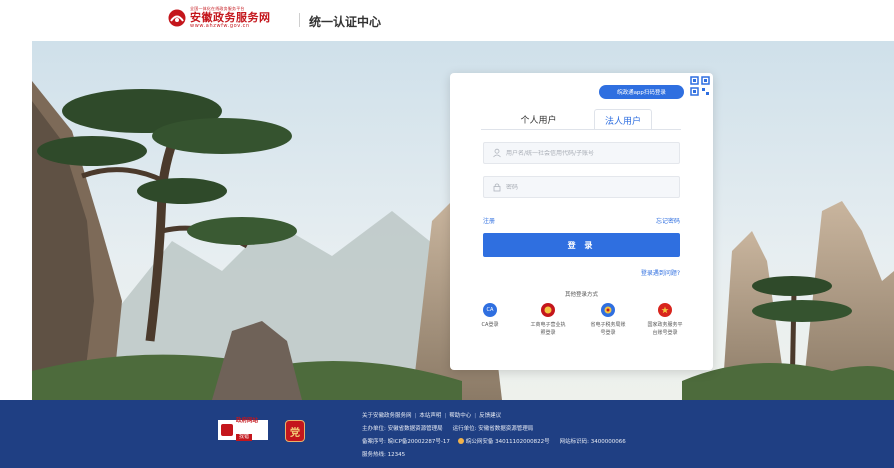 The image size is (894, 468). Describe the element at coordinates (497, 187) in the screenshot. I see `lock-icon` at that location.